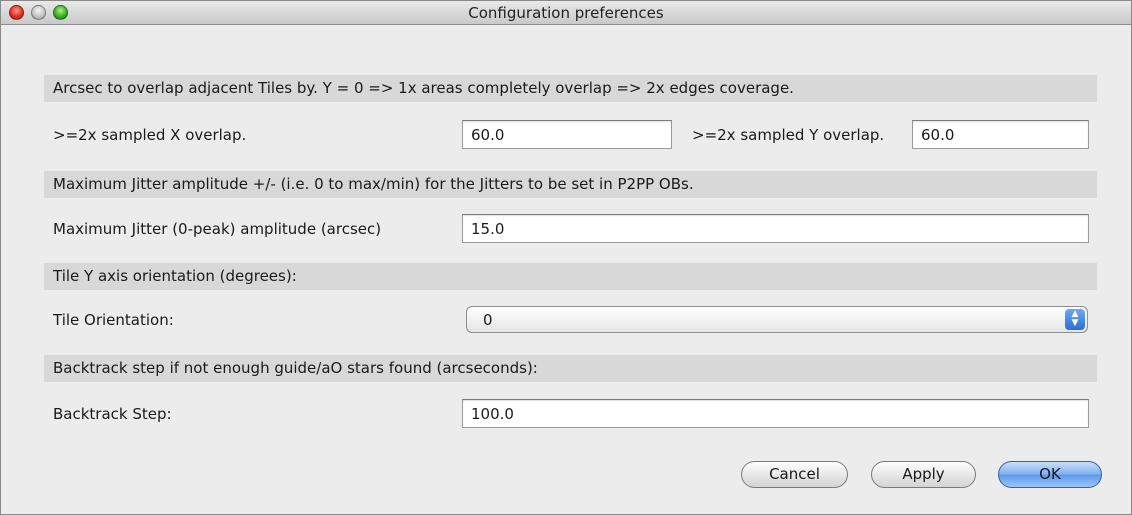  Describe the element at coordinates (488, 320) in the screenshot. I see `tile-orientation-value: 0` at that location.